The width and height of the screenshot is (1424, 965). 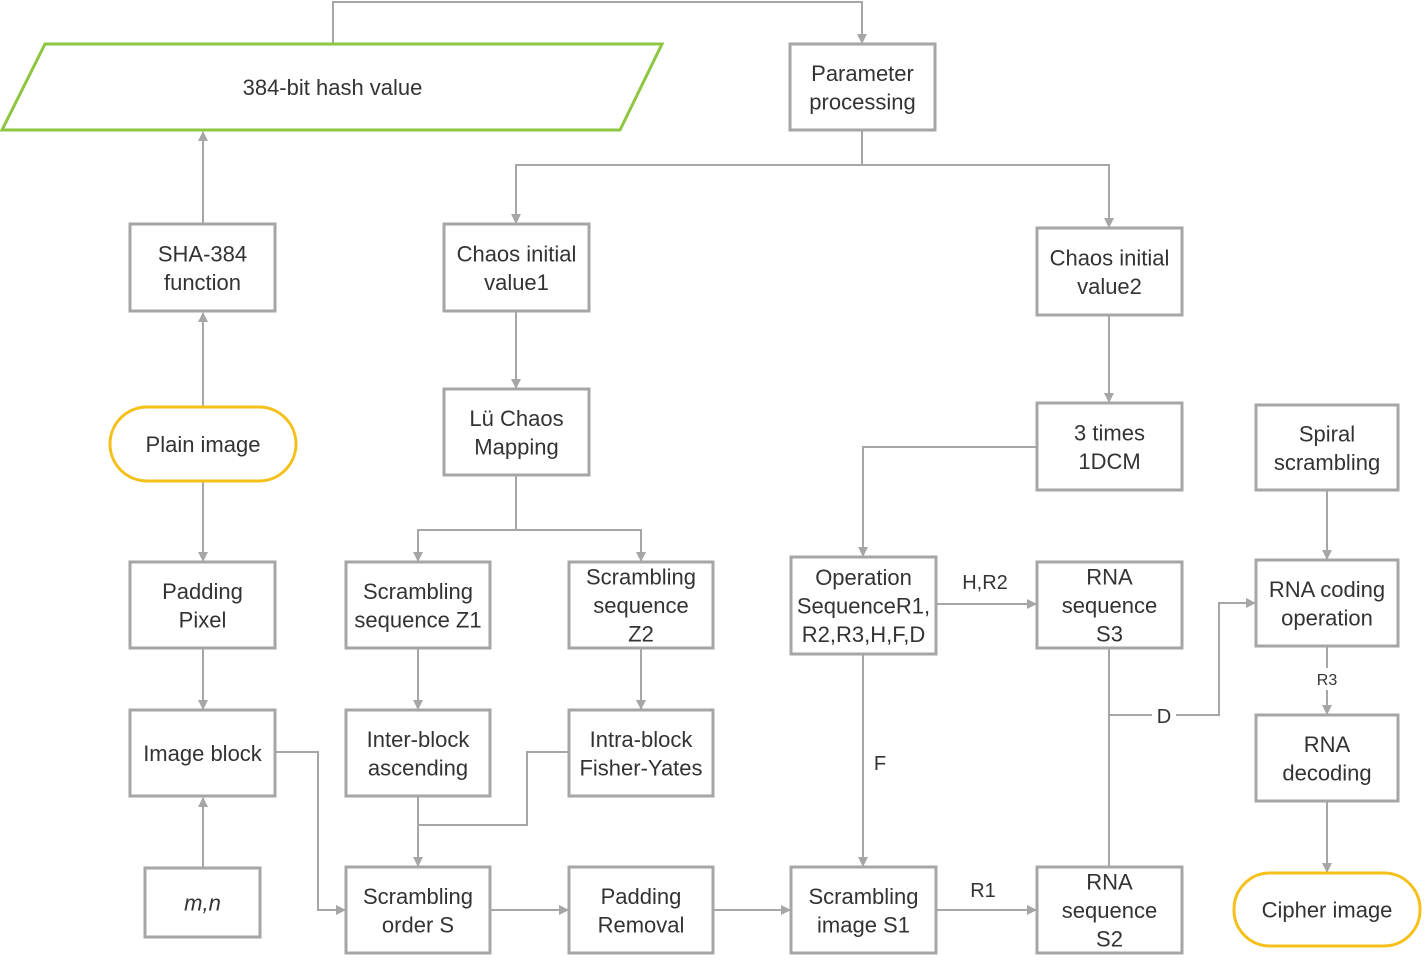 I want to click on label-r3: R3, so click(x=1327, y=680).